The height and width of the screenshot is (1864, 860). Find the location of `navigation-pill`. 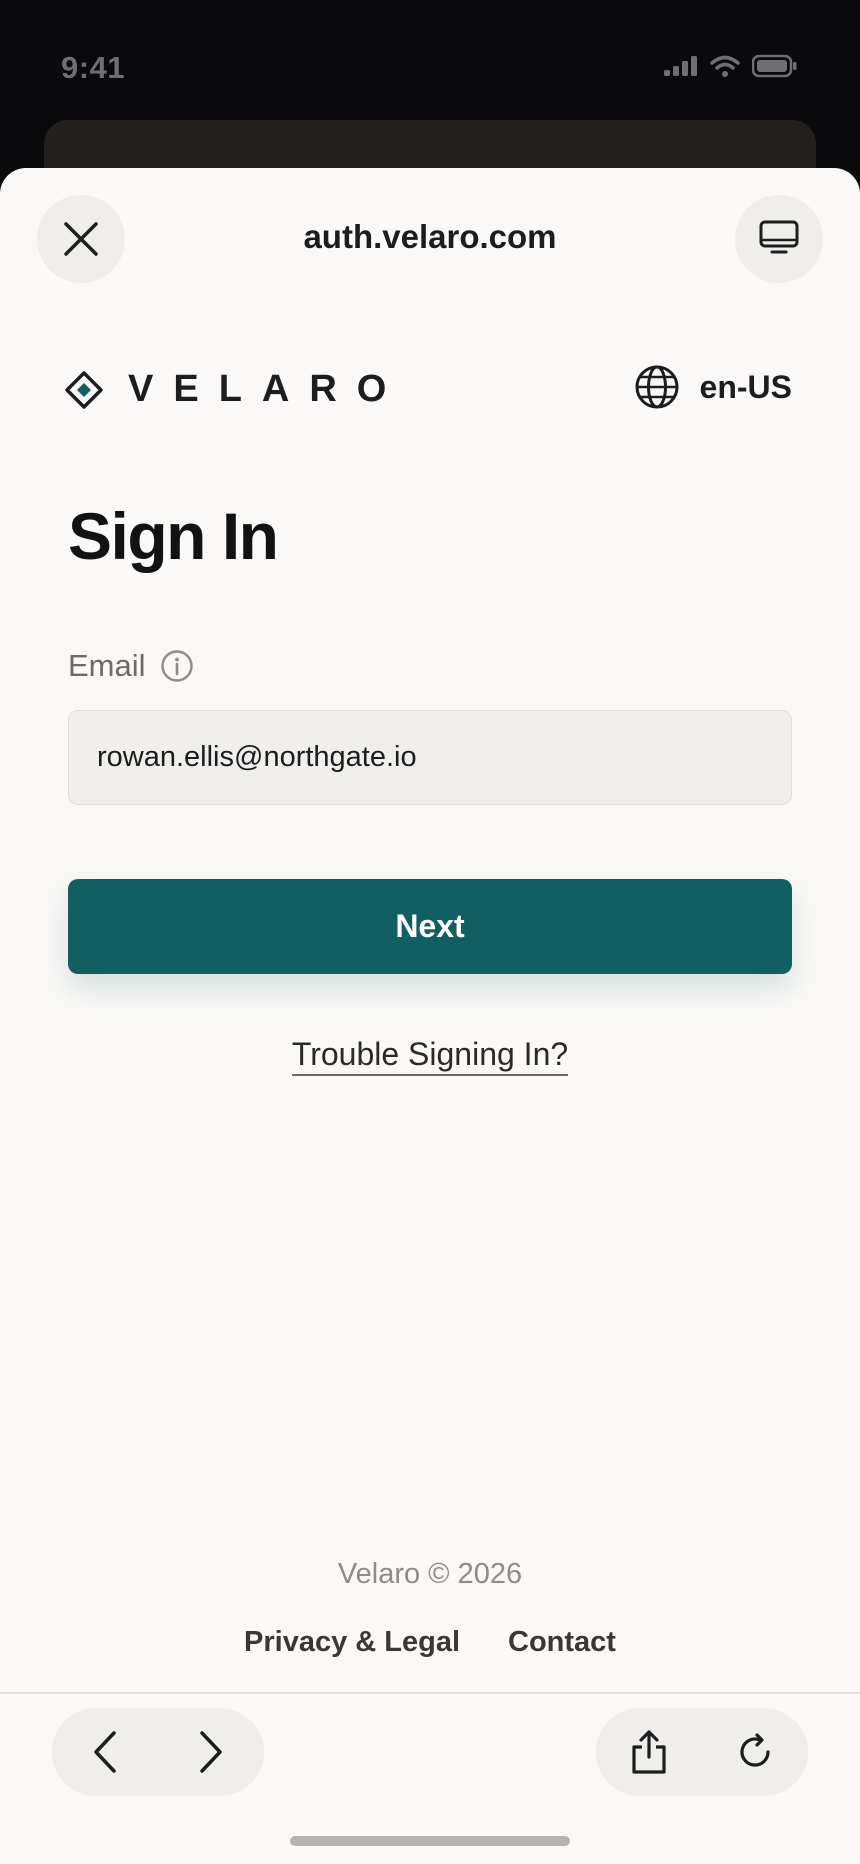

navigation-pill is located at coordinates (158, 1752).